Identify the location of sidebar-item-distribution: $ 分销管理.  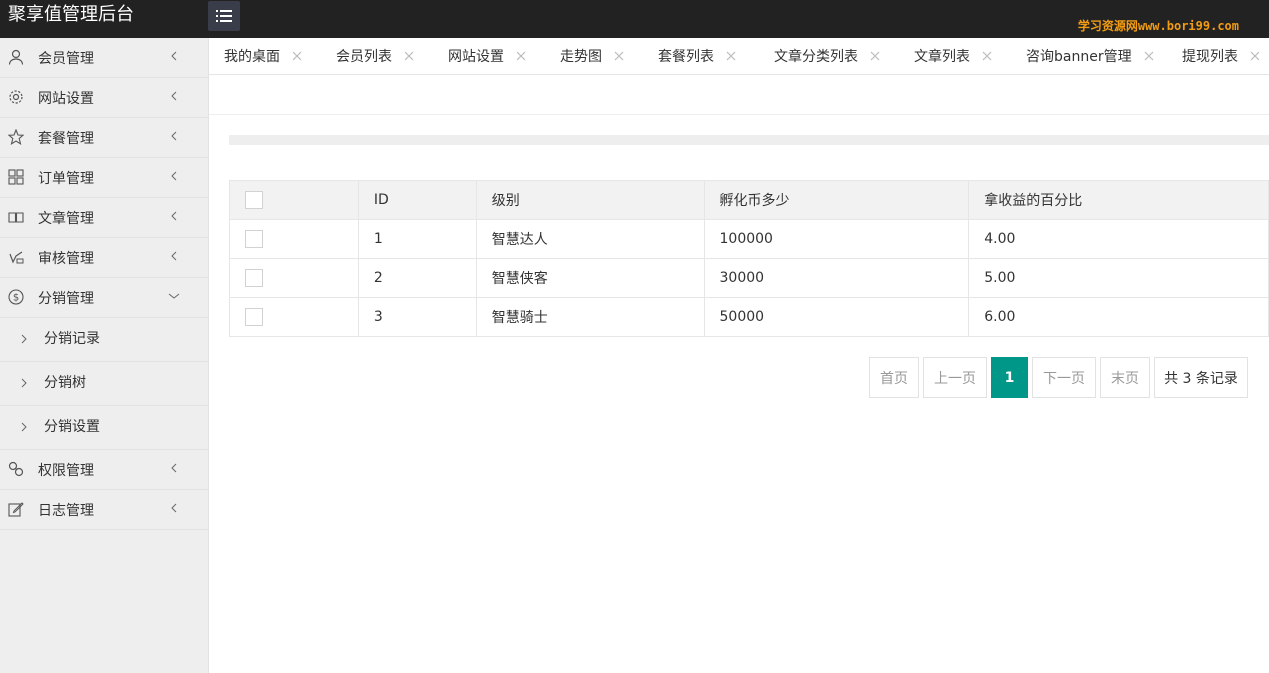
(104, 298).